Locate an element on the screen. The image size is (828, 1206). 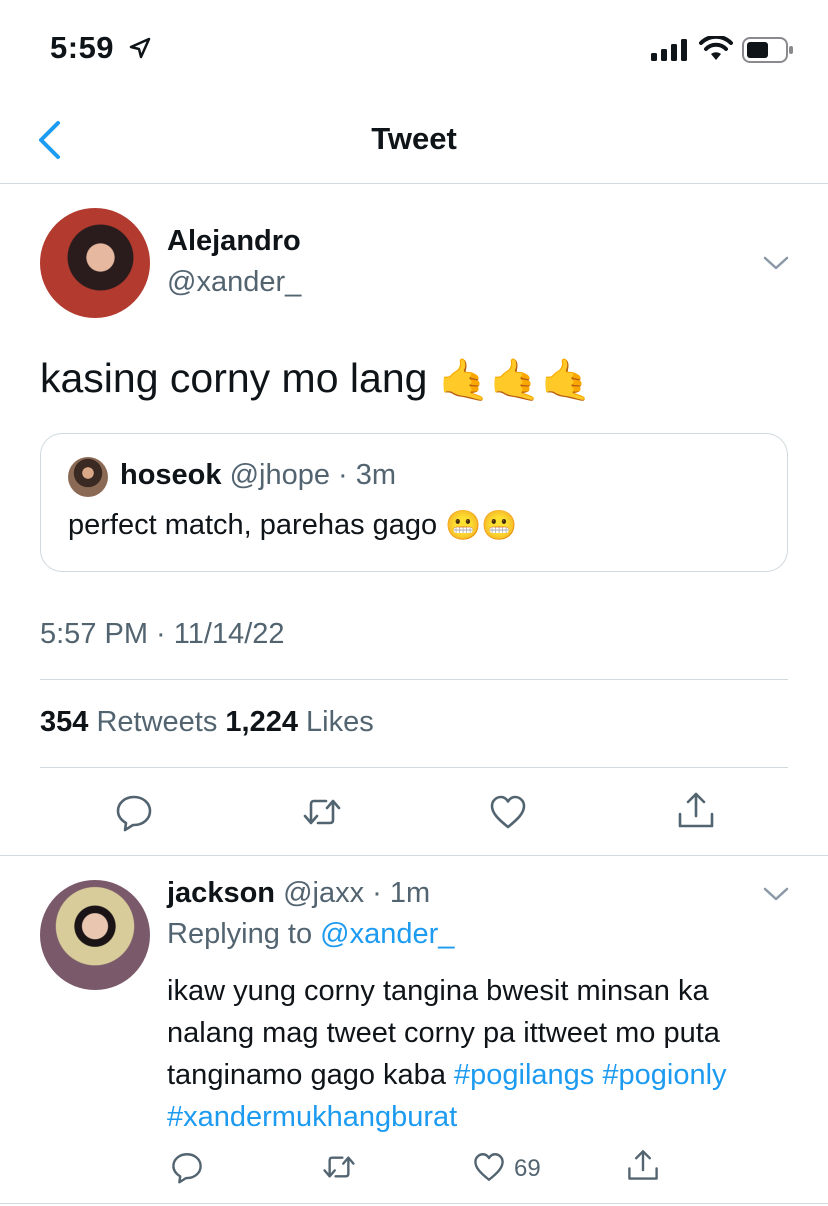
wifi-icon is located at coordinates (716, 48).